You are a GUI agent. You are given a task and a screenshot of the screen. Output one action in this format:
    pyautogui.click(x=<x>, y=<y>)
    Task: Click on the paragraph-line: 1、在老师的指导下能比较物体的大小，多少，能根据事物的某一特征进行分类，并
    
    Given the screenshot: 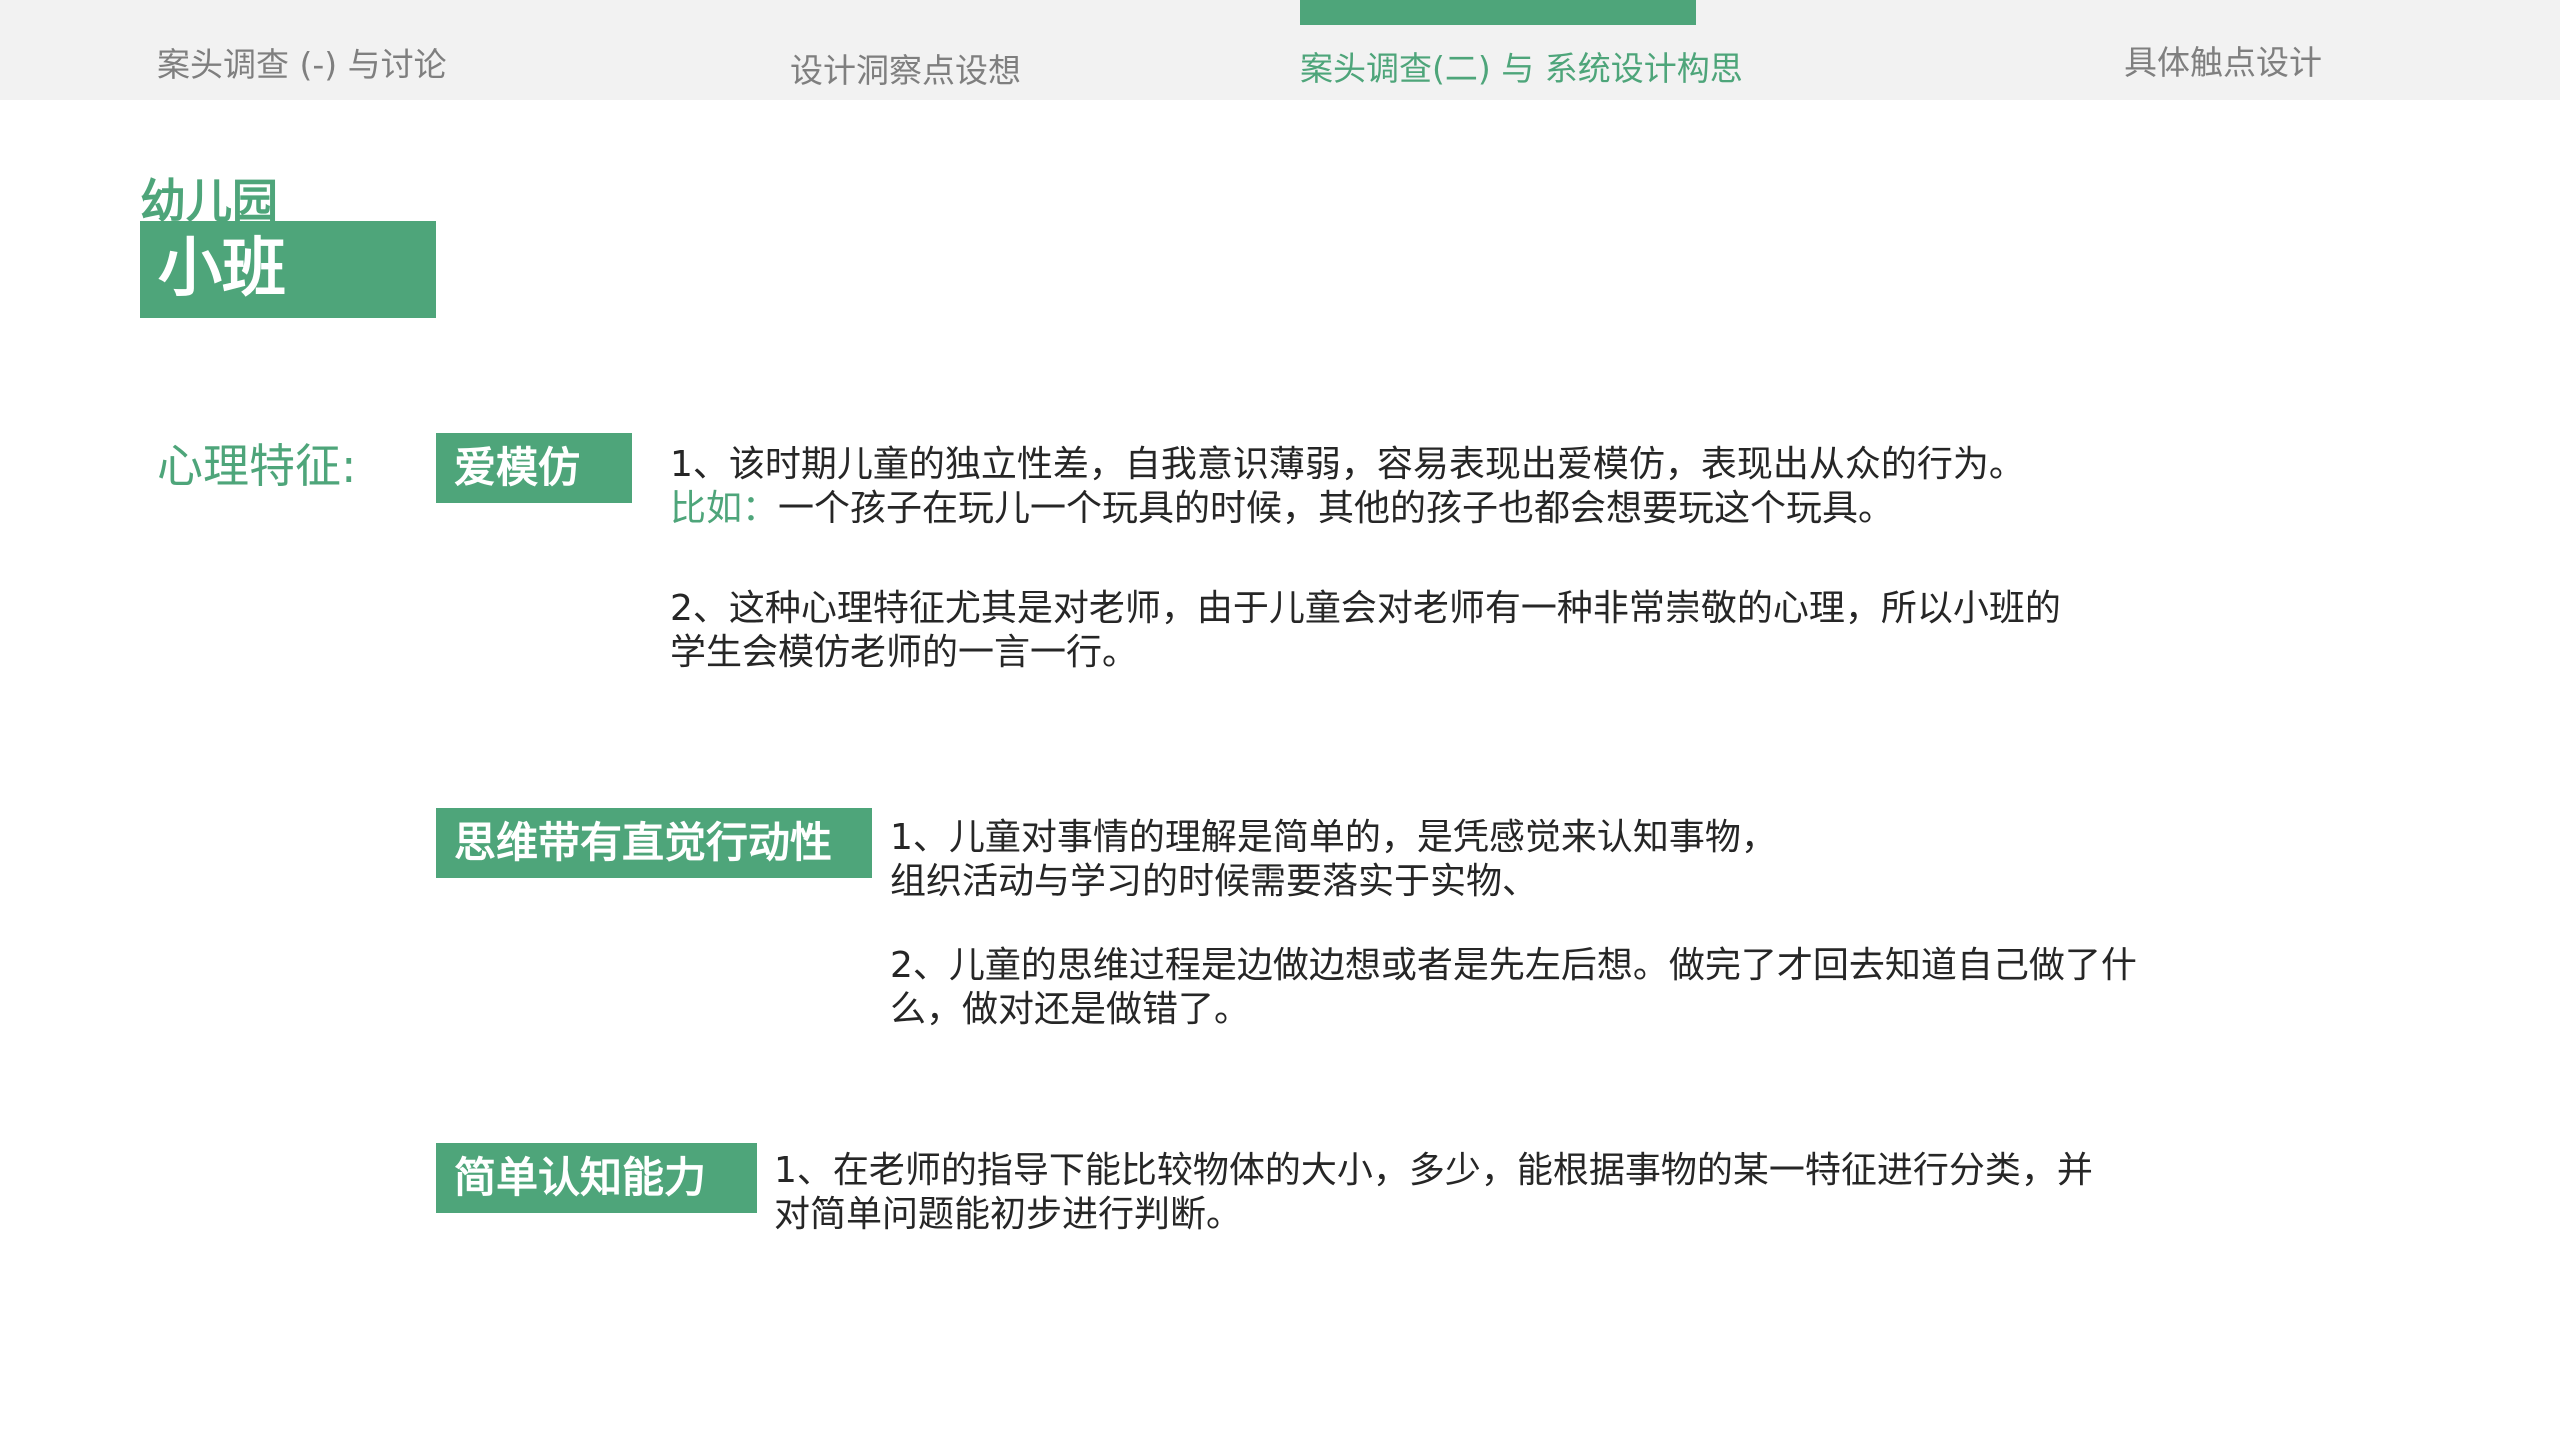 What is the action you would take?
    pyautogui.click(x=1433, y=1170)
    